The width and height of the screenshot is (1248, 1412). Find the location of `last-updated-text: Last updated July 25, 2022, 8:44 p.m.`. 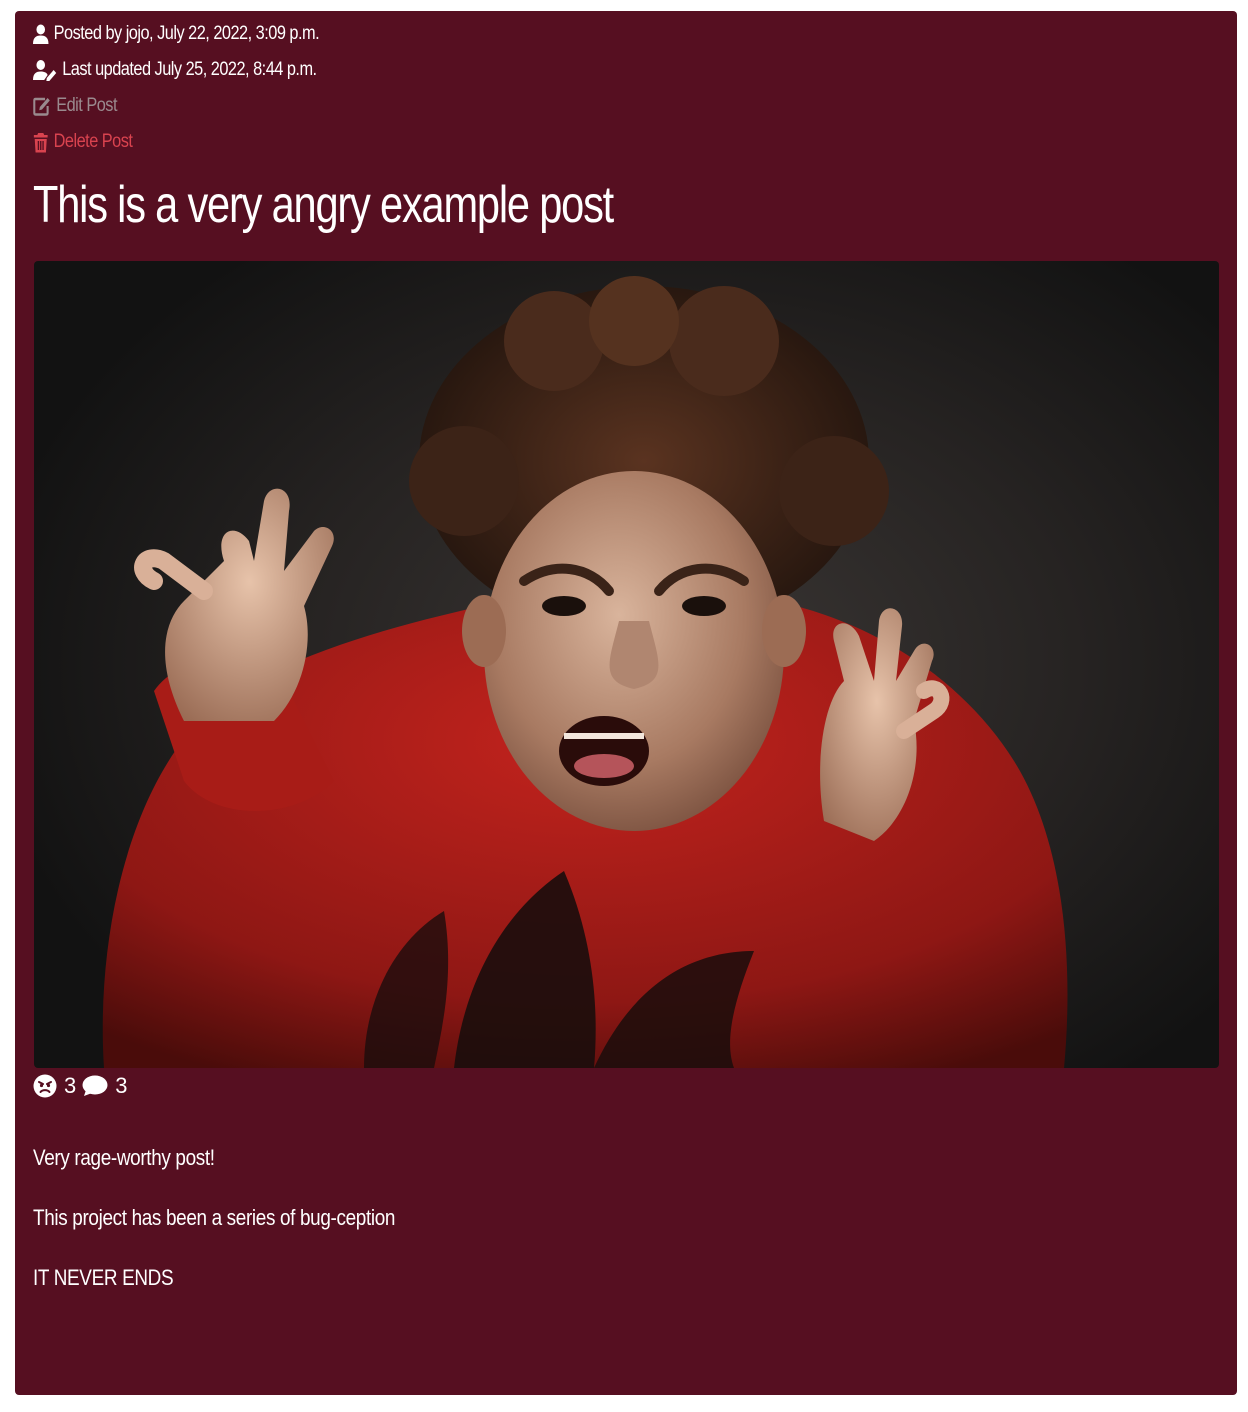

last-updated-text: Last updated July 25, 2022, 8:44 p.m. is located at coordinates (189, 69).